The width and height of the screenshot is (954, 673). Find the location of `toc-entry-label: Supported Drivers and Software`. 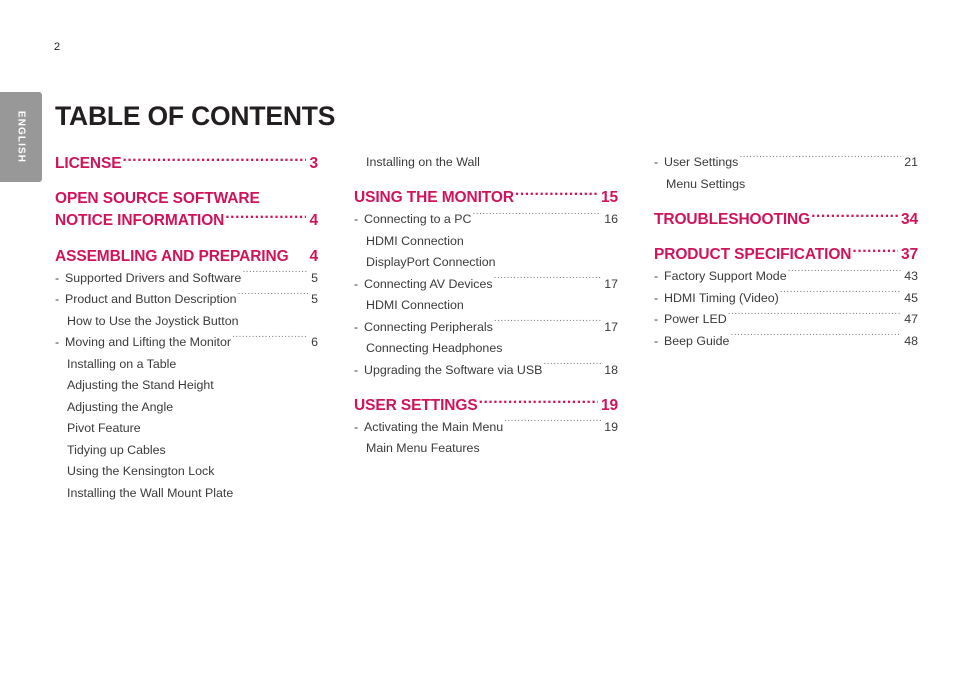

toc-entry-label: Supported Drivers and Software is located at coordinates (153, 277).